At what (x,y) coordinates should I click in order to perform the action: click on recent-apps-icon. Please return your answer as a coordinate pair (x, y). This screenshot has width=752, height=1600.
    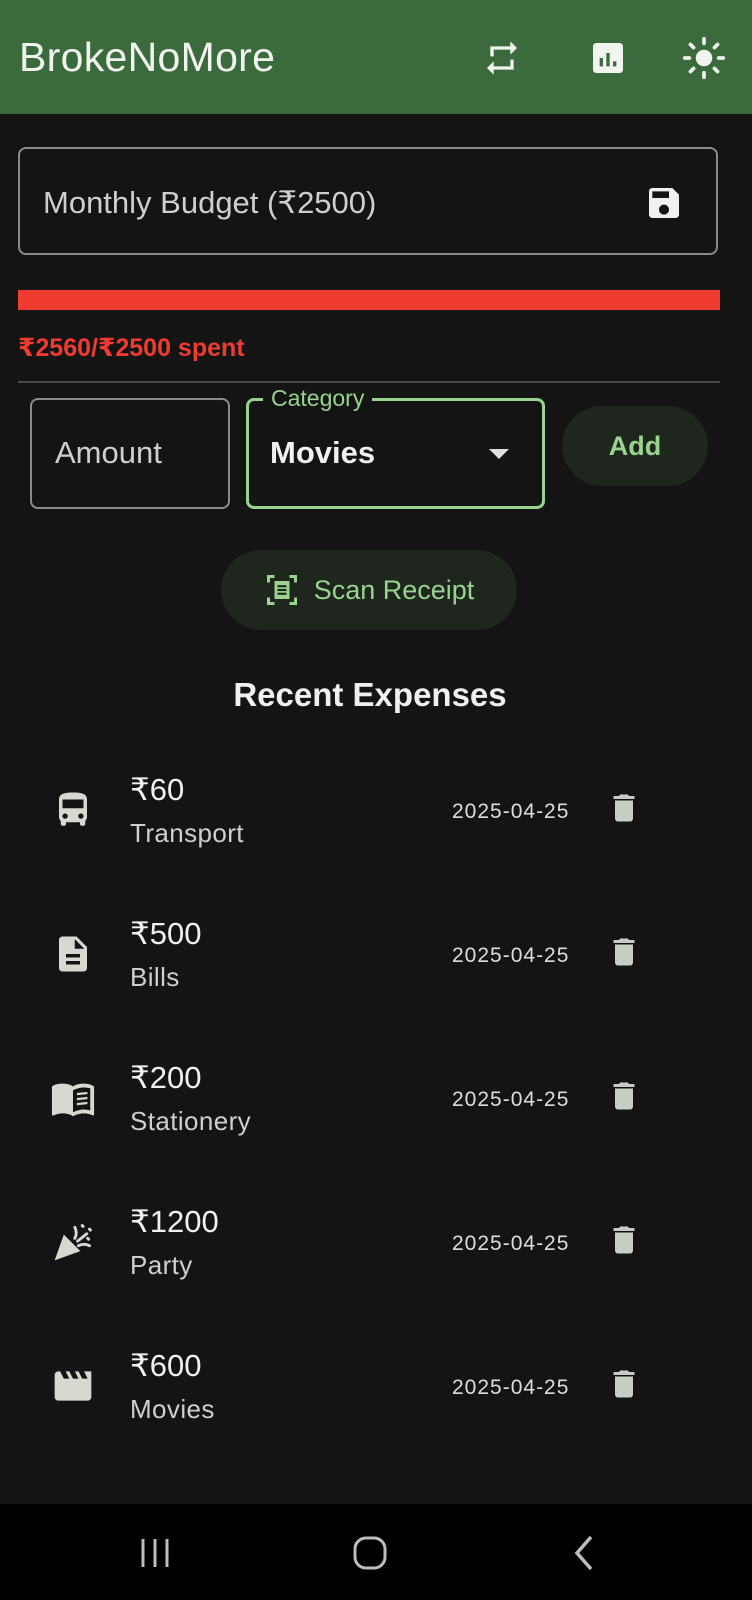
    Looking at the image, I should click on (155, 1553).